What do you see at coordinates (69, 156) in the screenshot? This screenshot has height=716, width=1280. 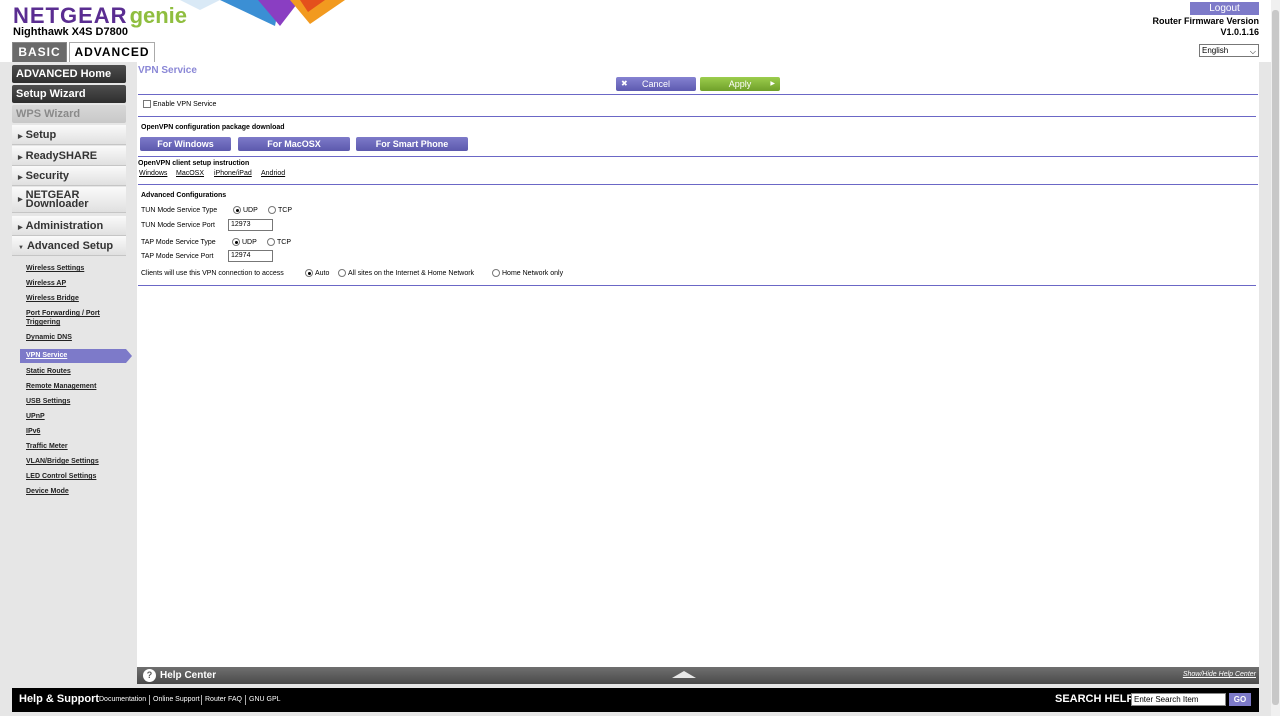 I see `sidebar-category-readyshare: ▶ ReadySHARE` at bounding box center [69, 156].